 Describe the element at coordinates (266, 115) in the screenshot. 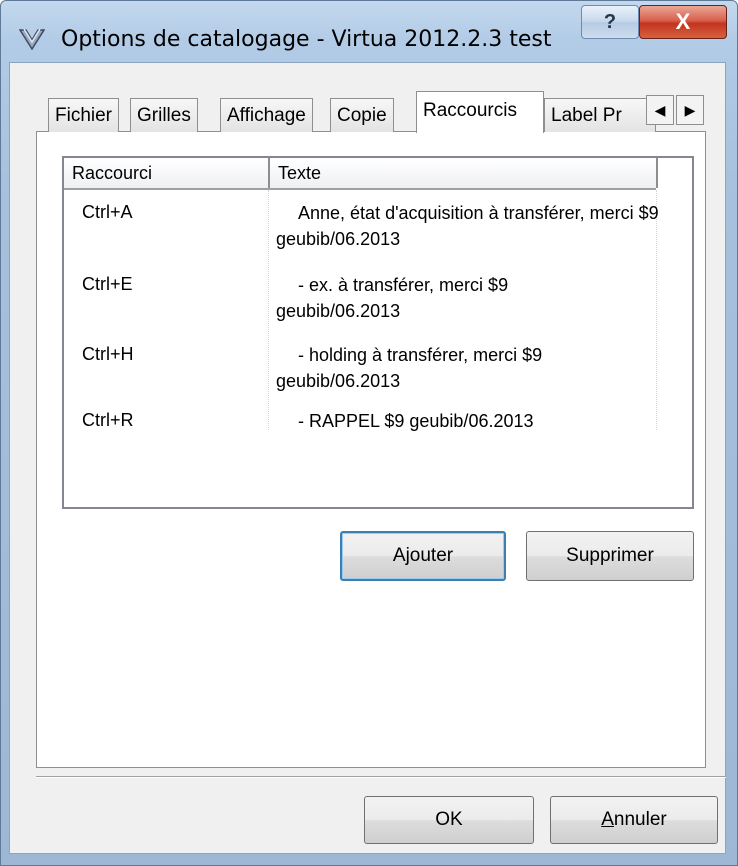

I see `tab-affichage: Affichage` at that location.